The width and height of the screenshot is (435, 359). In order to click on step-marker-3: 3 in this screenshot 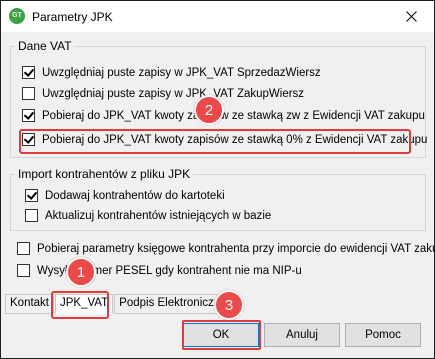, I will do `click(229, 305)`.